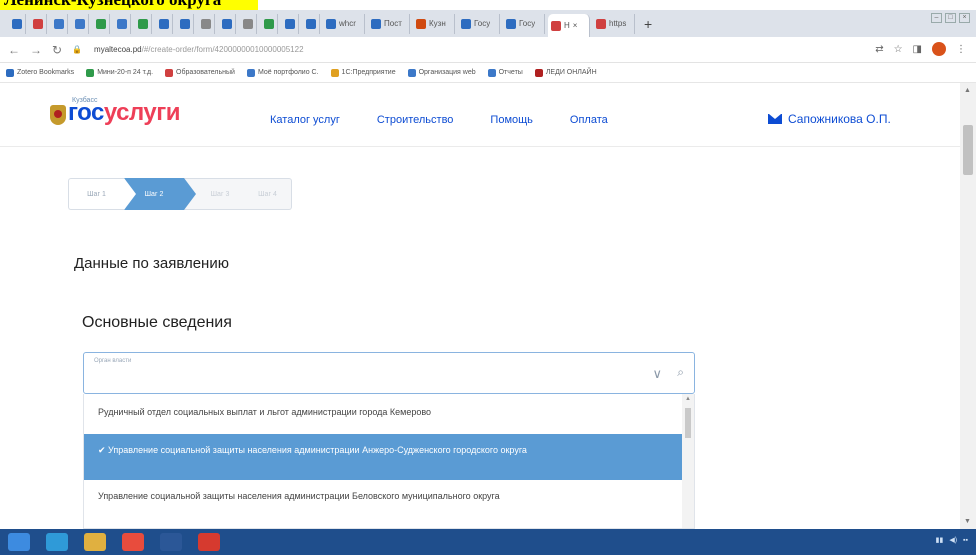 The width and height of the screenshot is (976, 555). Describe the element at coordinates (968, 150) in the screenshot. I see `scrollbar-thumb` at that location.